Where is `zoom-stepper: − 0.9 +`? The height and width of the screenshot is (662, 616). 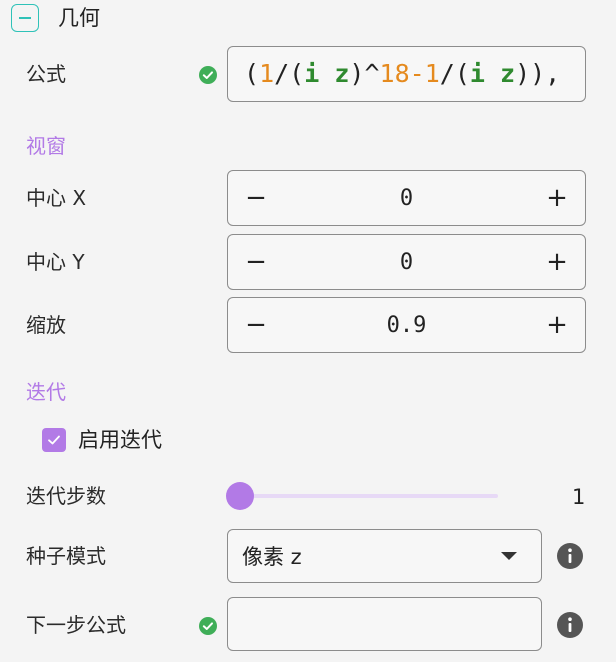
zoom-stepper: − 0.9 + is located at coordinates (406, 325).